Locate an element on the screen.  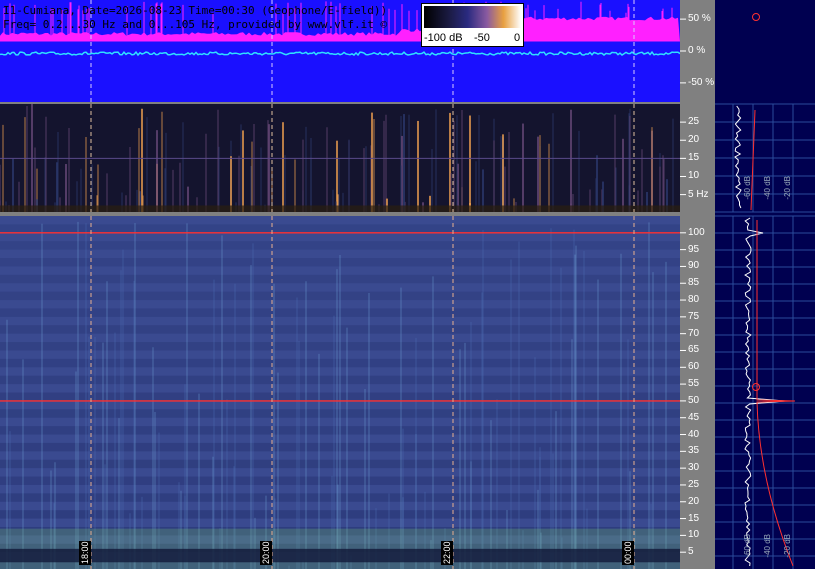
amplitude-tick-label: 0 % is located at coordinates (697, 50).